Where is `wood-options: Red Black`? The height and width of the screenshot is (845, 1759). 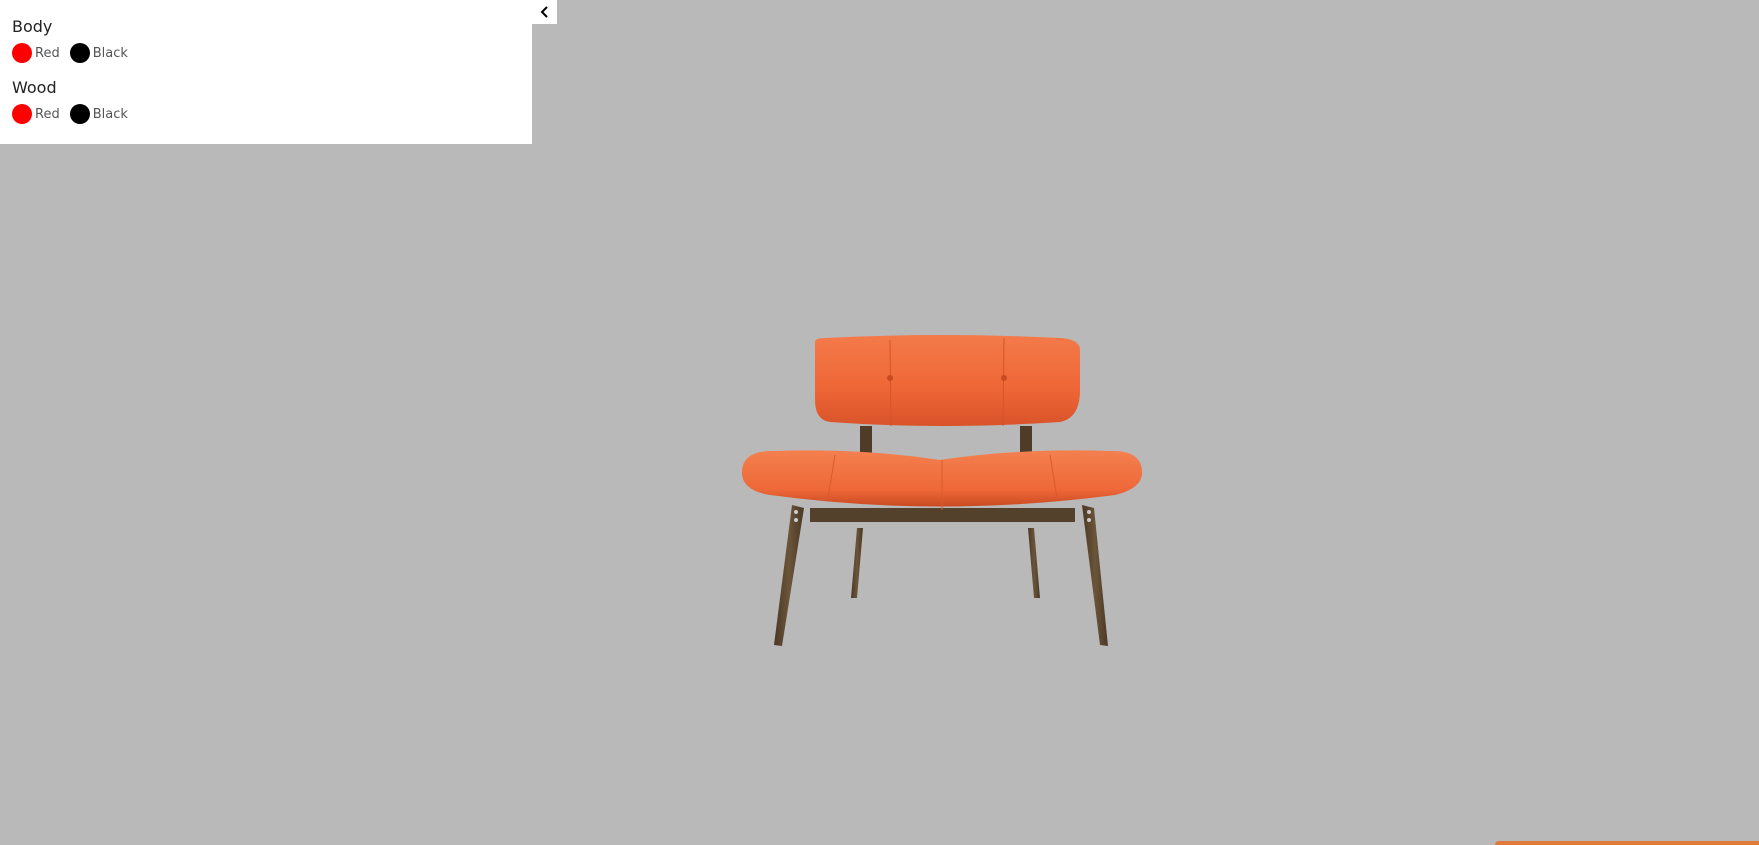 wood-options: Red Black is located at coordinates (75, 114).